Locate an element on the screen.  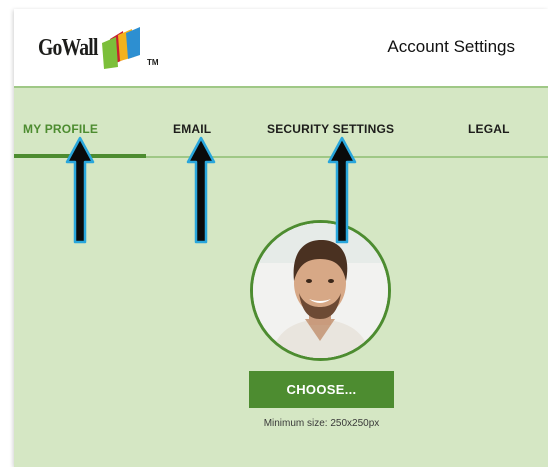
profile-avatar is located at coordinates (320, 290).